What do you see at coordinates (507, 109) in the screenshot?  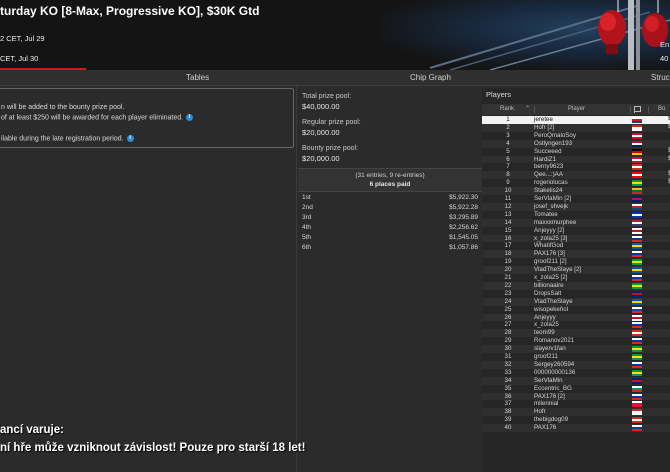 I see `rank-column-header: Rank` at bounding box center [507, 109].